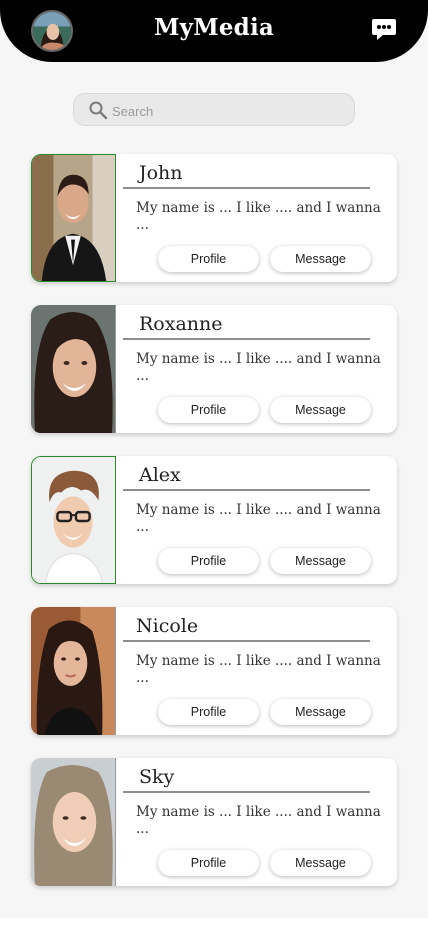 The width and height of the screenshot is (428, 926). Describe the element at coordinates (157, 777) in the screenshot. I see `contact-name: Sky` at that location.